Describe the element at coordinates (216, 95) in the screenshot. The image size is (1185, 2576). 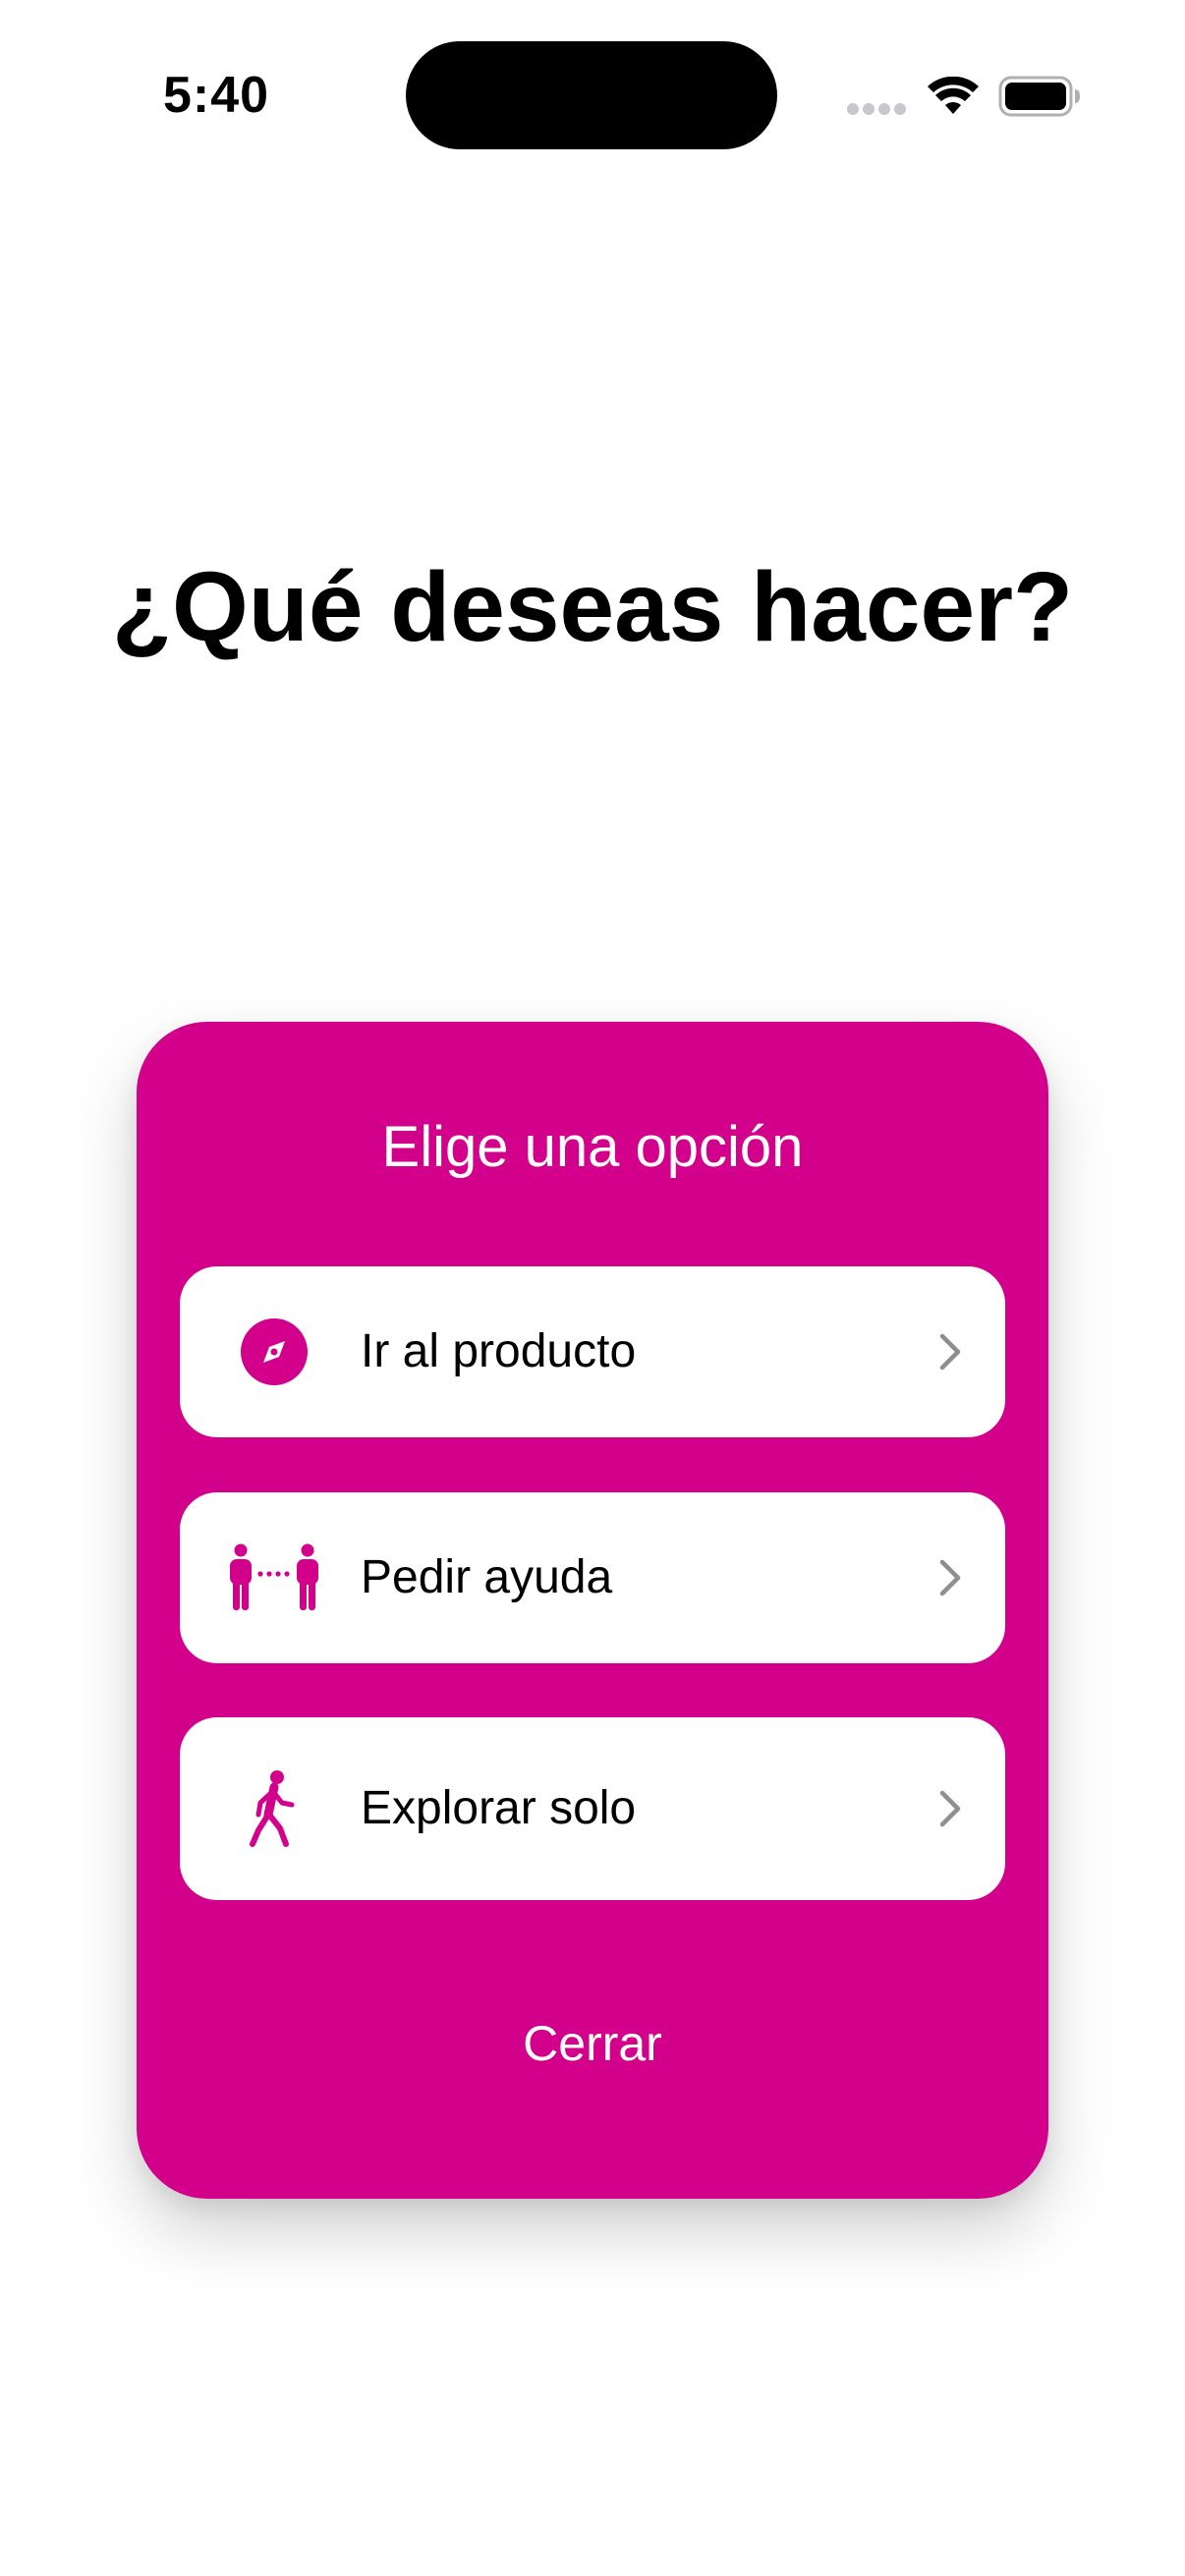
I see `status-time: 5:40` at that location.